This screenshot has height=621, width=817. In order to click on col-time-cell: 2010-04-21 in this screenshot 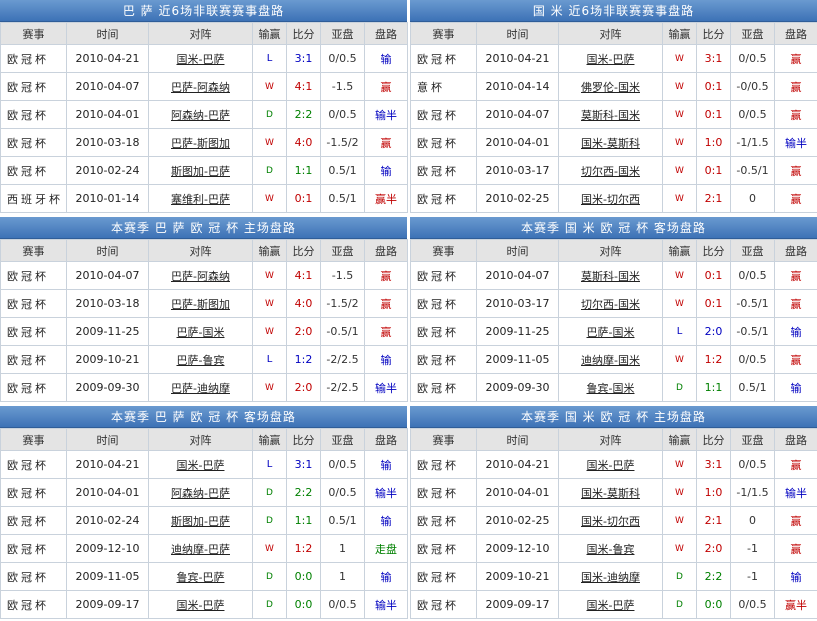, I will do `click(107, 464)`.